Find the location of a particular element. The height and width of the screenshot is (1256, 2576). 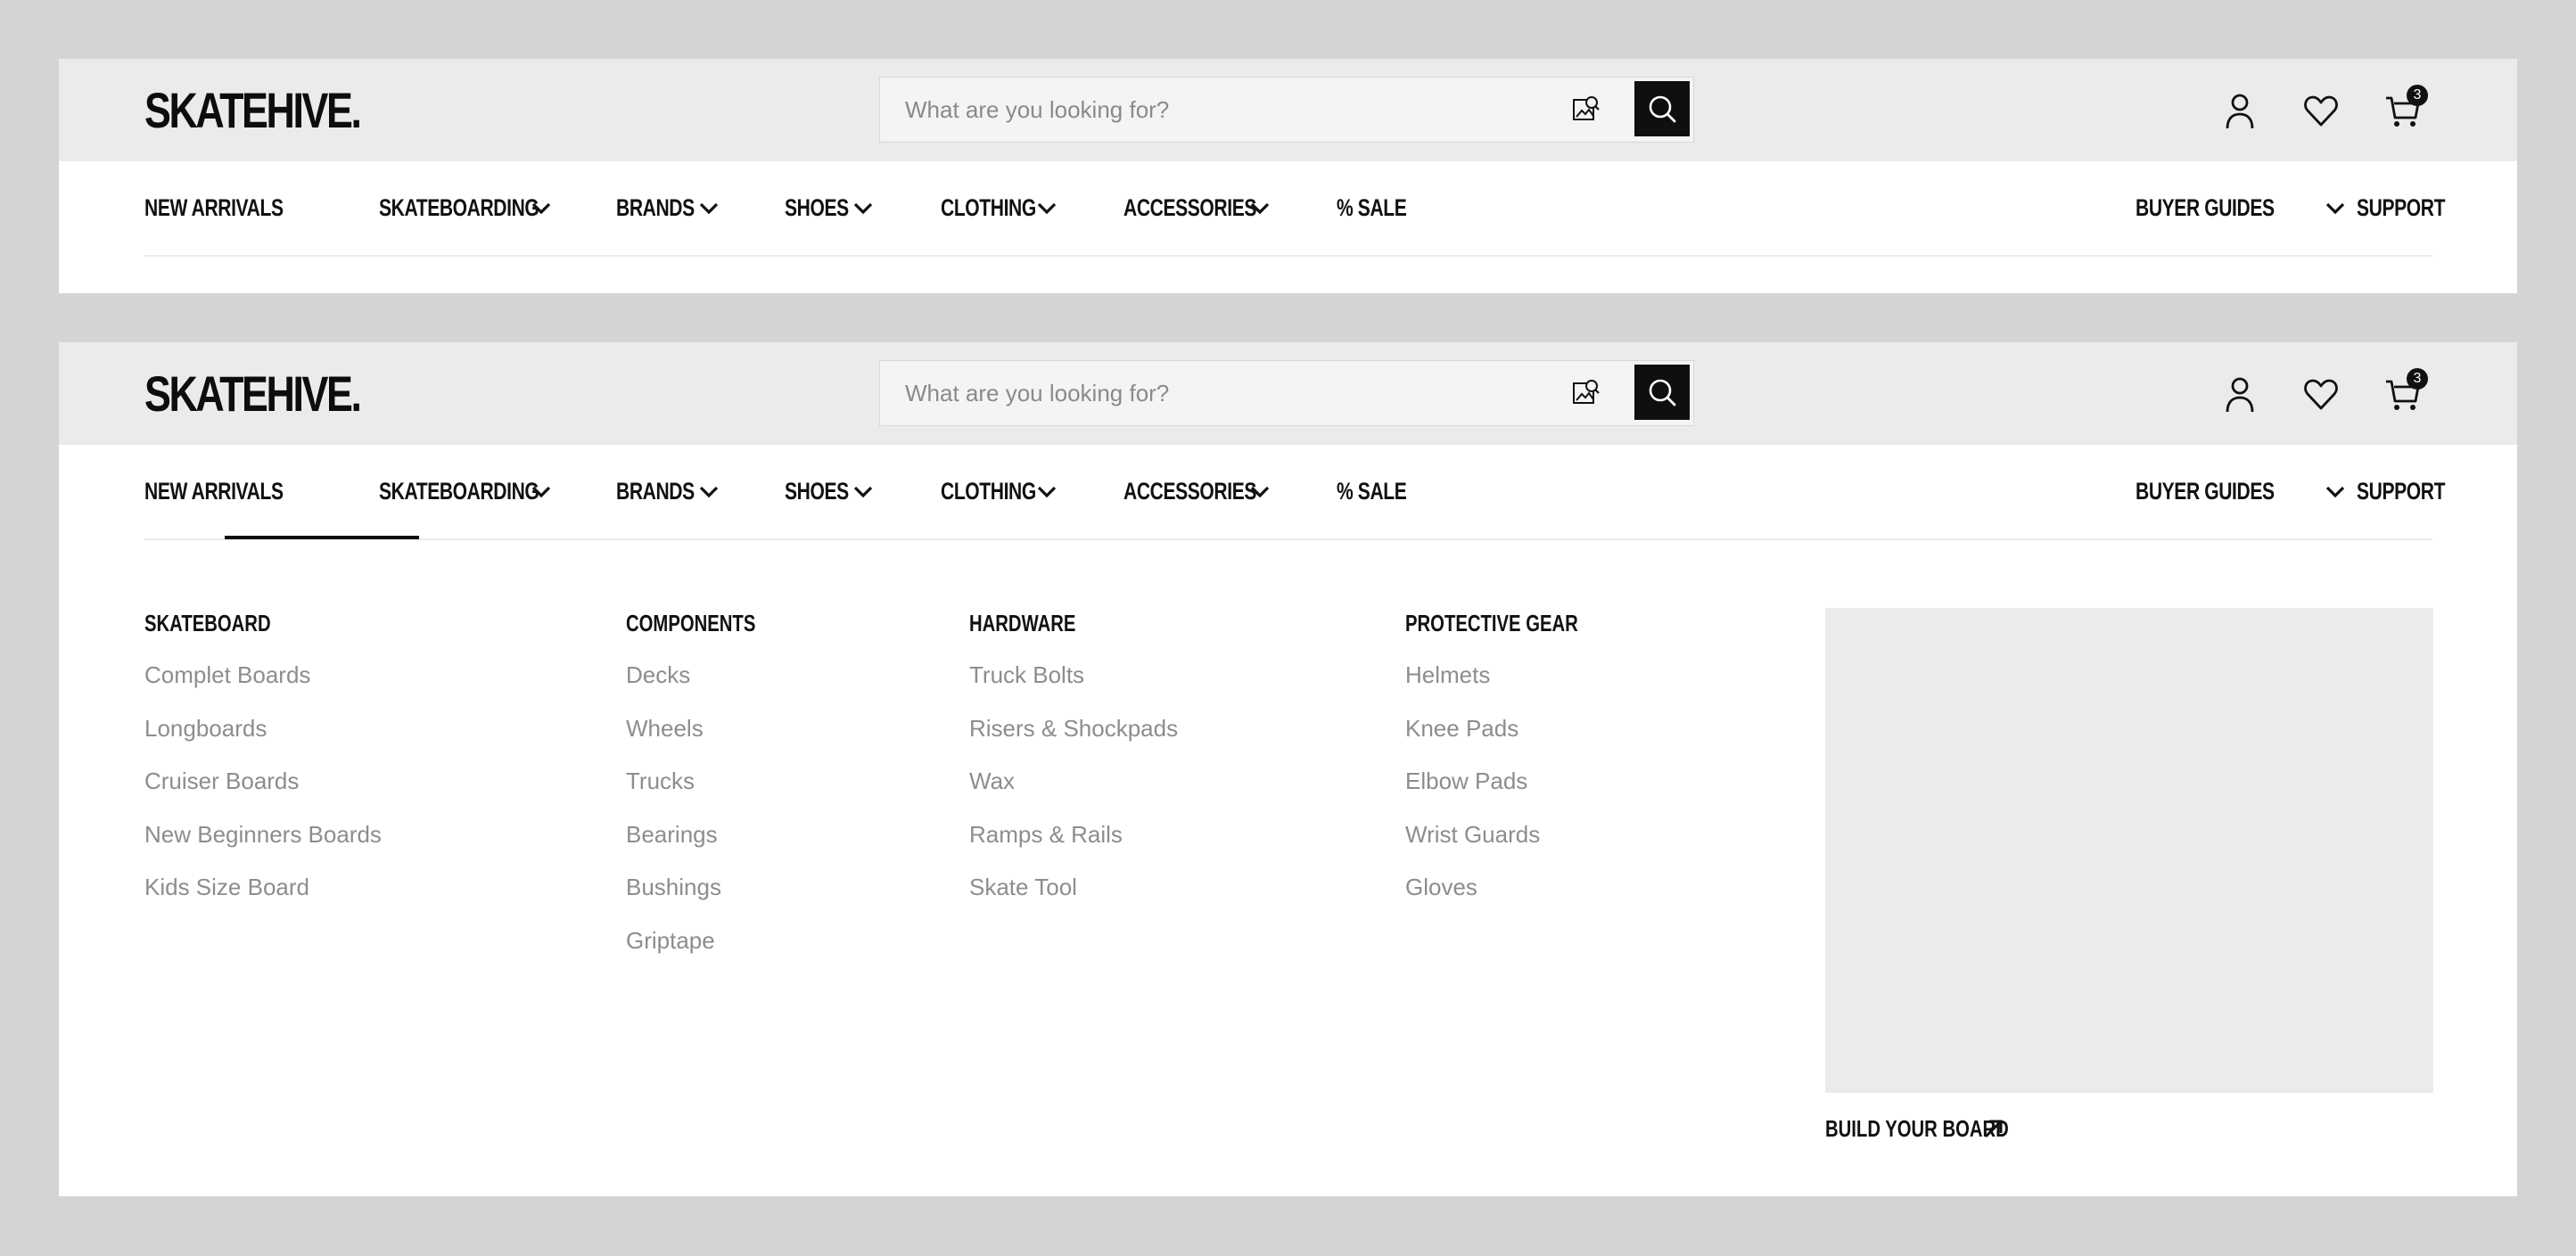

menu-link: Kids Size Board is located at coordinates (263, 898).